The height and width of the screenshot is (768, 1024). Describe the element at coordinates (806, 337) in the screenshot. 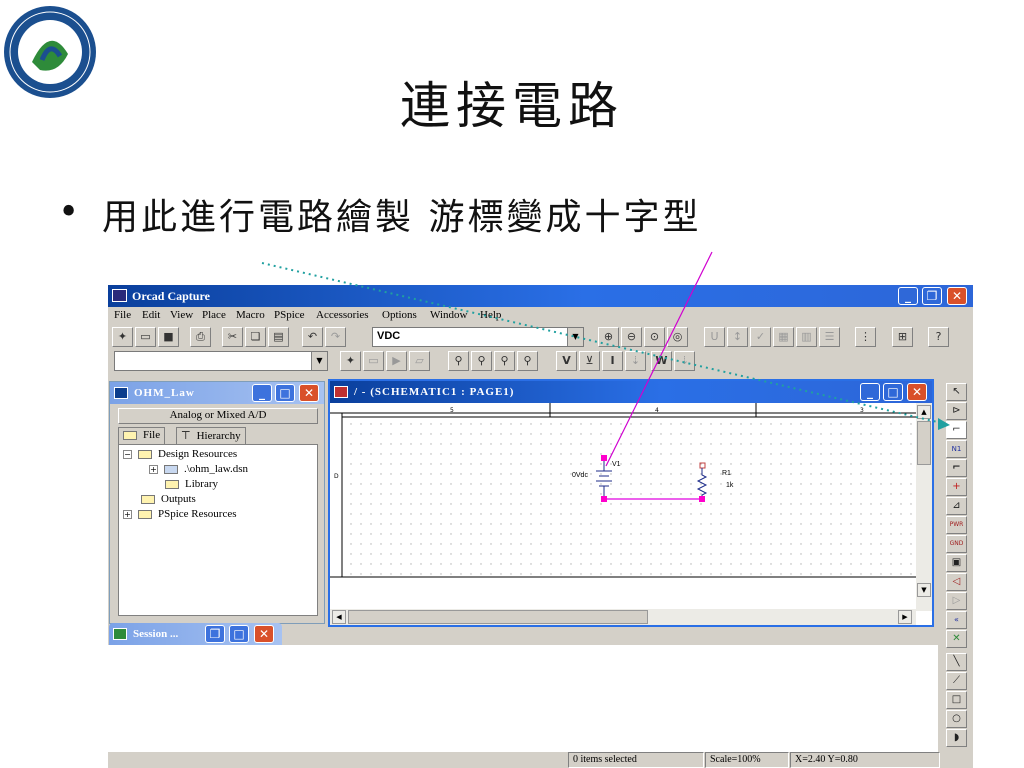

I see `cross-reference-icon: ▥` at that location.